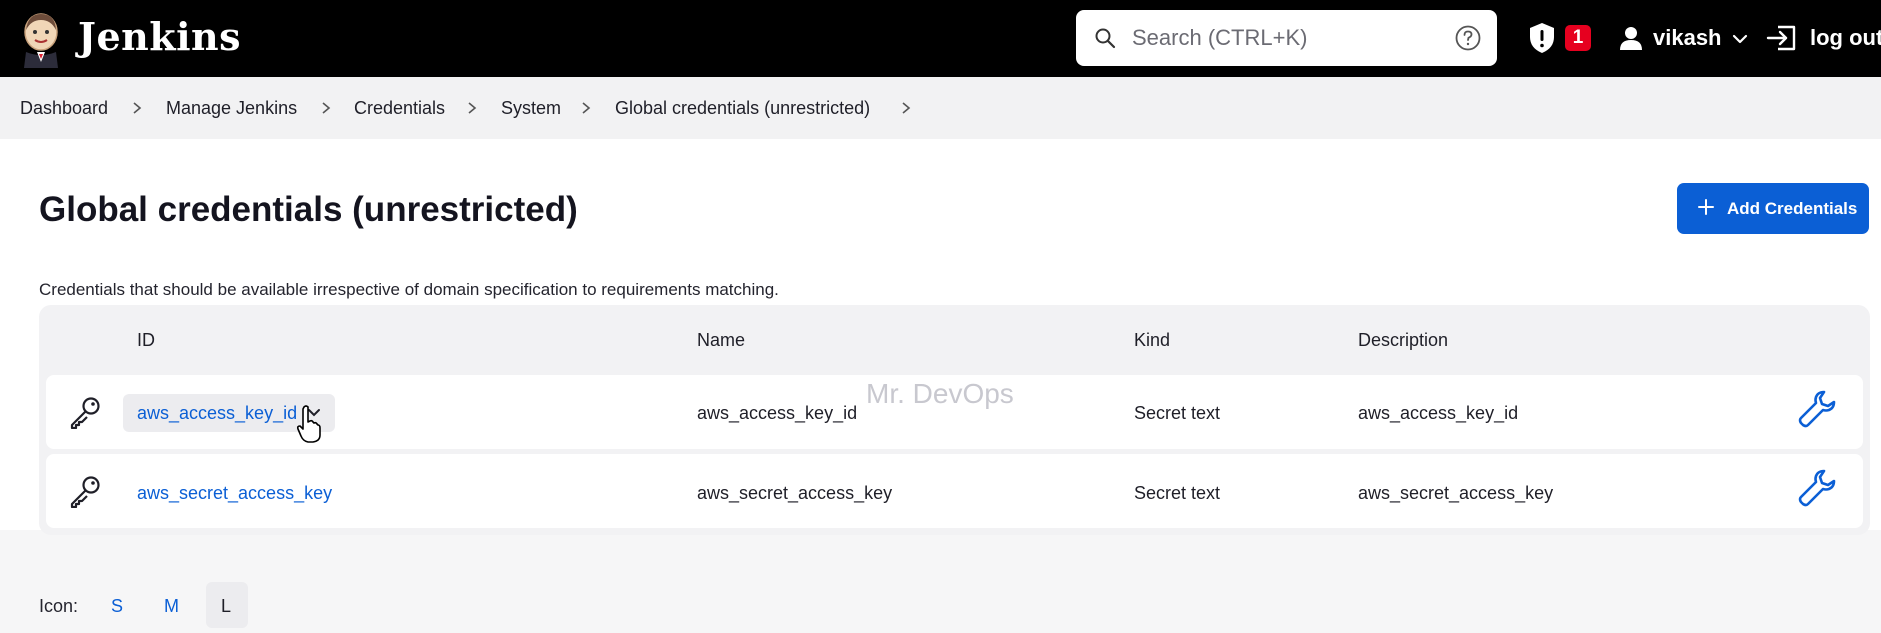  Describe the element at coordinates (795, 493) in the screenshot. I see `credential-name: aws_secret_access_key` at that location.